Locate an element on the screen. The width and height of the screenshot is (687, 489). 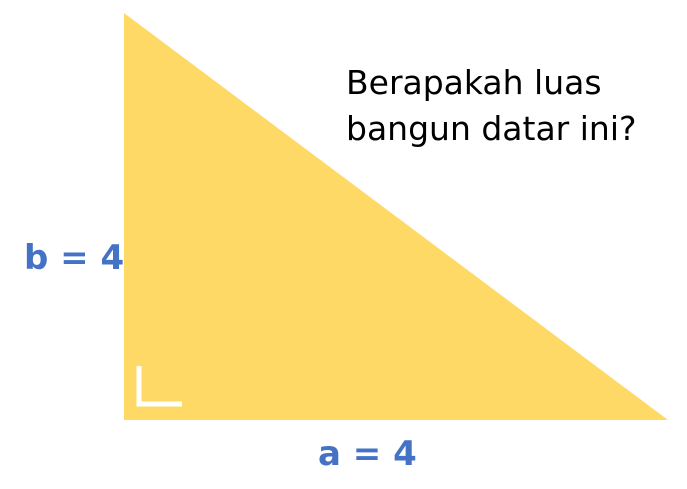
side-label-b: b = 4 is located at coordinates (74, 258).